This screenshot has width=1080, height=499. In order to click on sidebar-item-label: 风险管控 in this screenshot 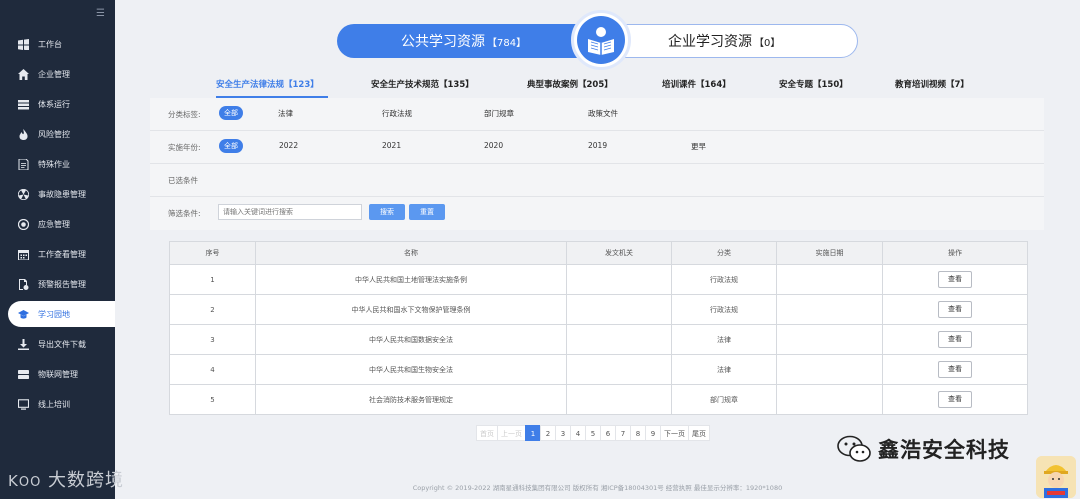, I will do `click(54, 134)`.